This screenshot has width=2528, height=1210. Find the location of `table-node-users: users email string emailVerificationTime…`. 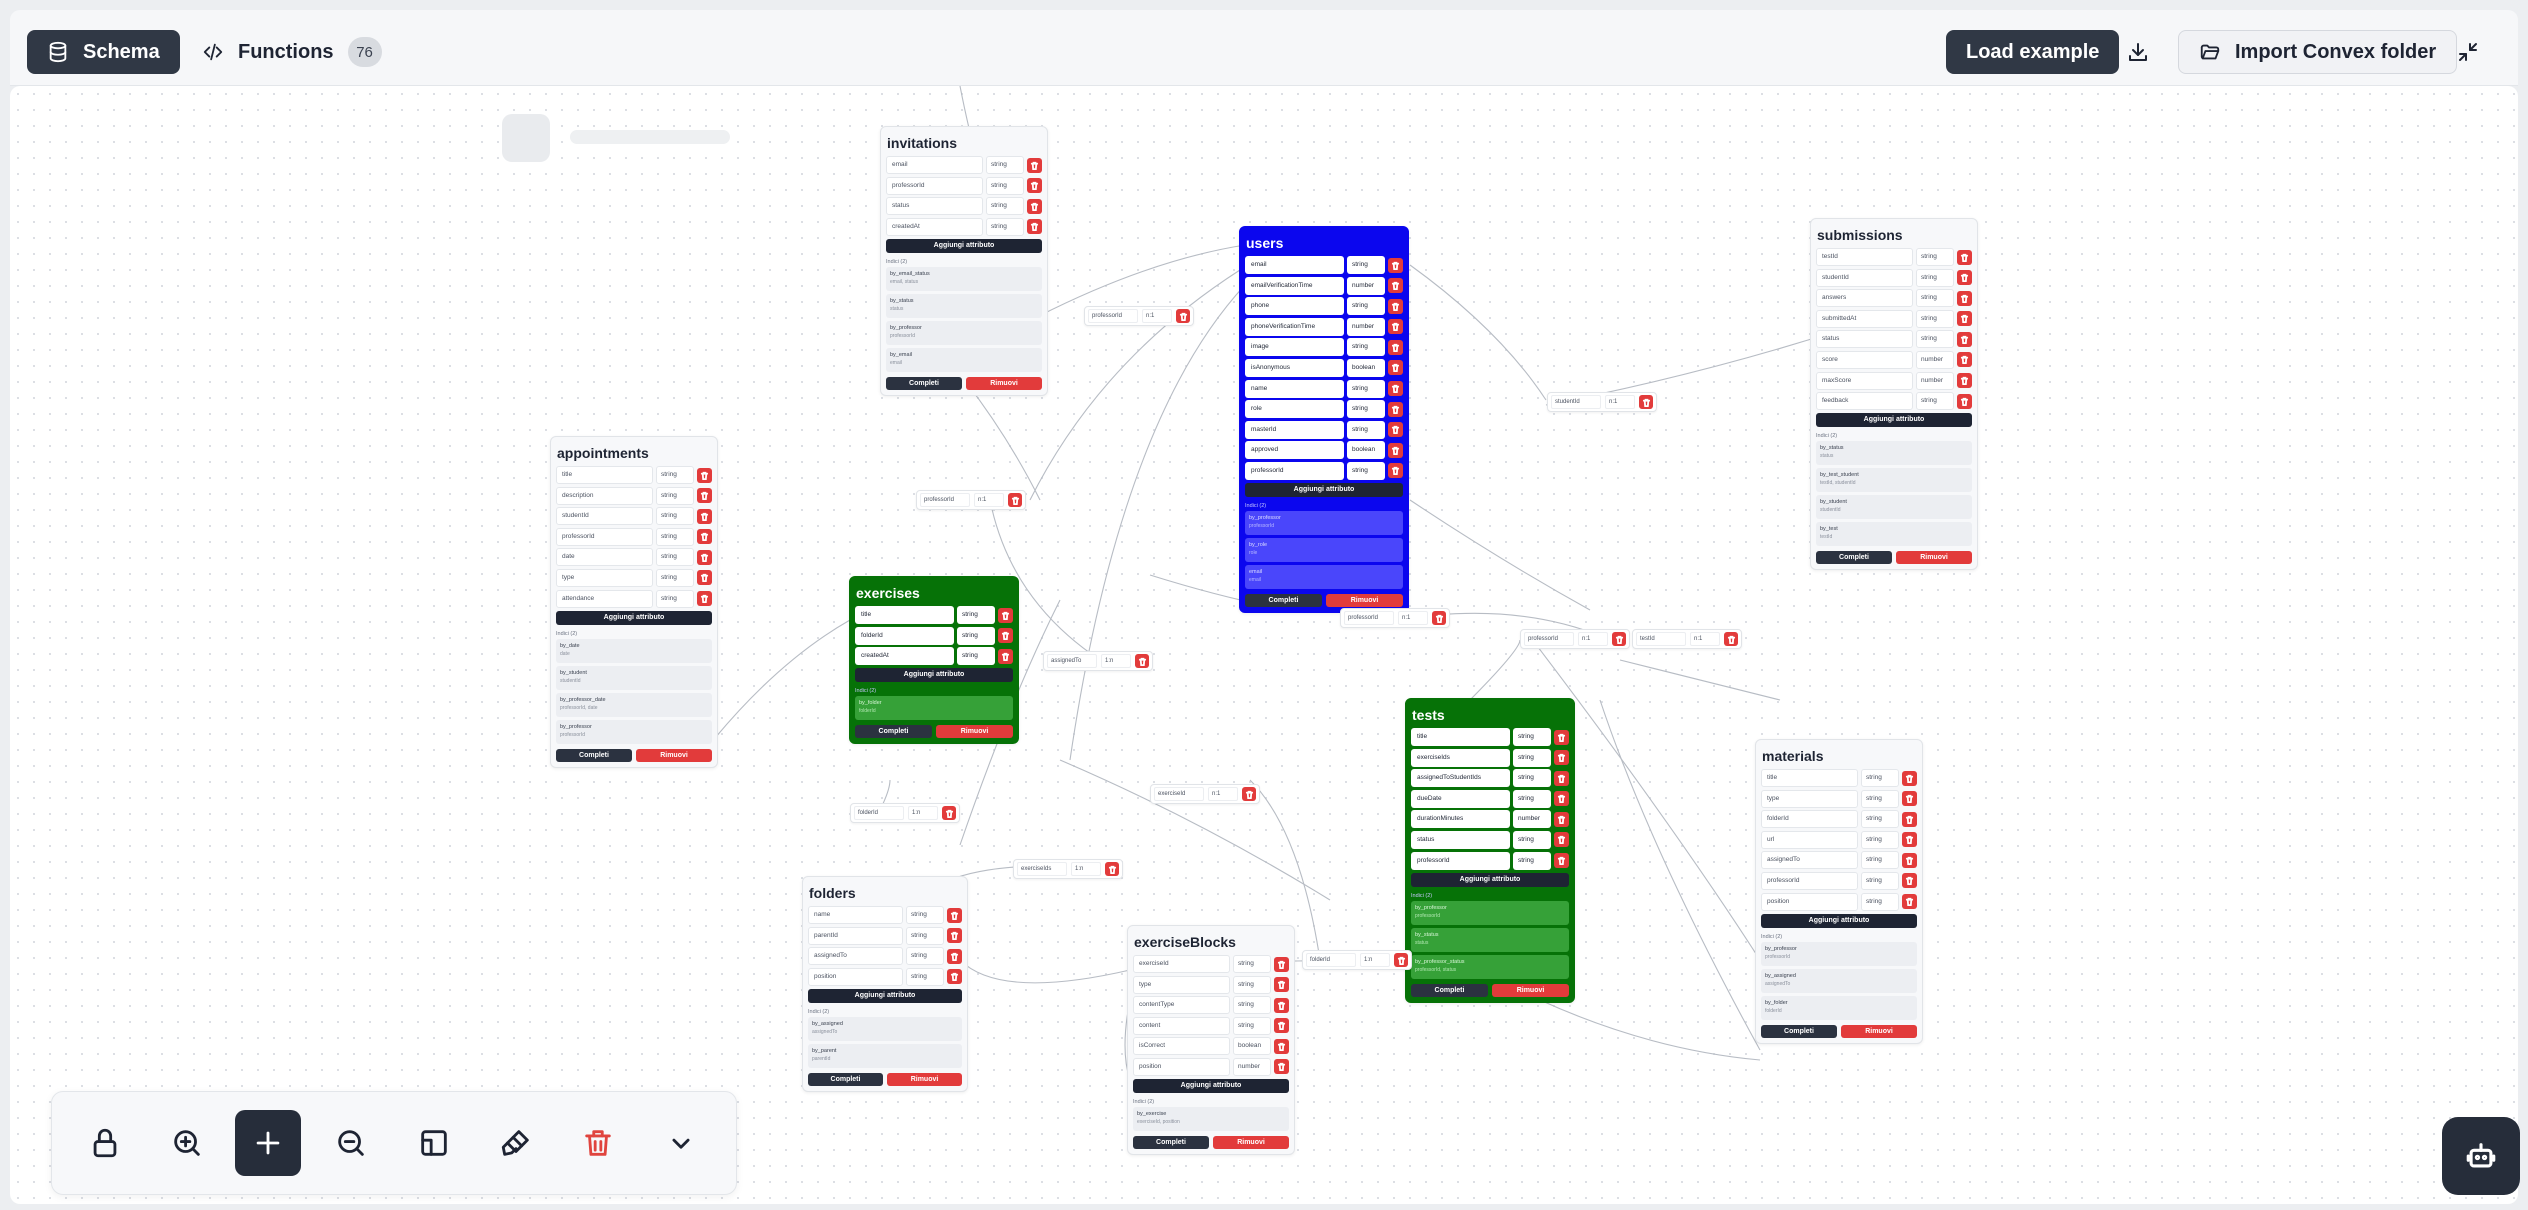

table-node-users: users email string emailVerificationTime… is located at coordinates (1324, 419).